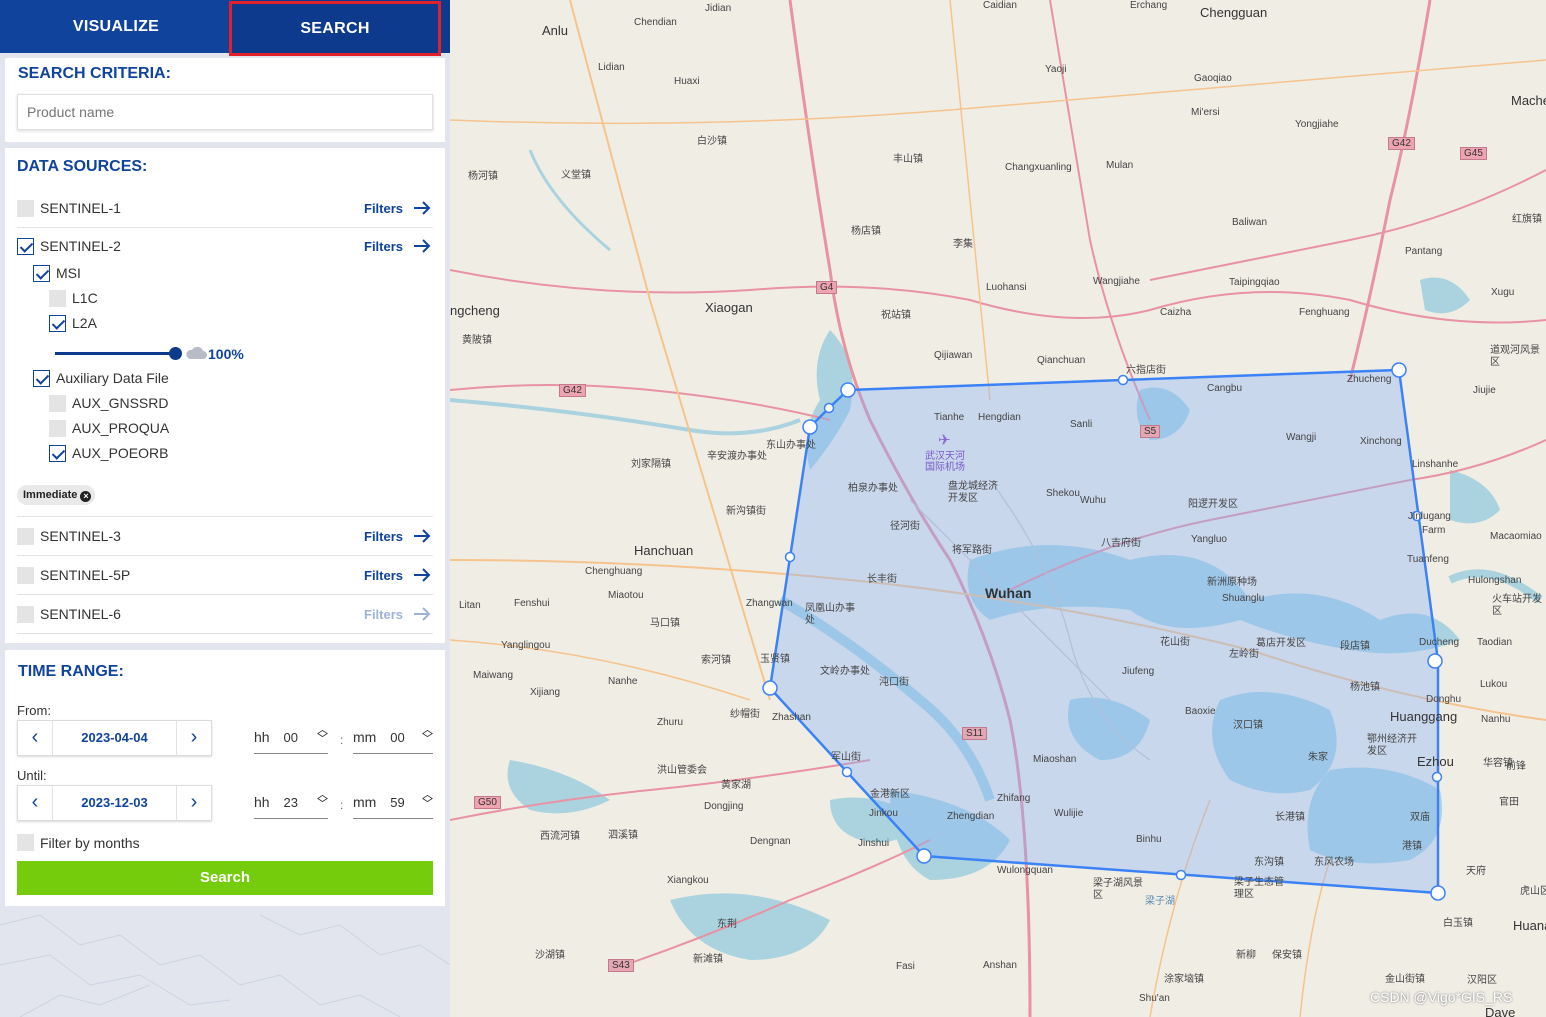 The height and width of the screenshot is (1017, 1546). What do you see at coordinates (225, 878) in the screenshot?
I see `search-button: Search` at bounding box center [225, 878].